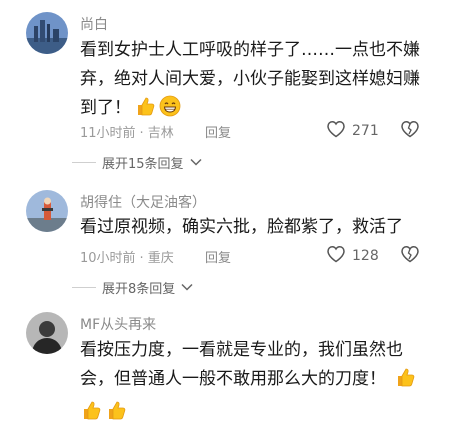  What do you see at coordinates (108, 258) in the screenshot?
I see `timestamp: 10小时前` at bounding box center [108, 258].